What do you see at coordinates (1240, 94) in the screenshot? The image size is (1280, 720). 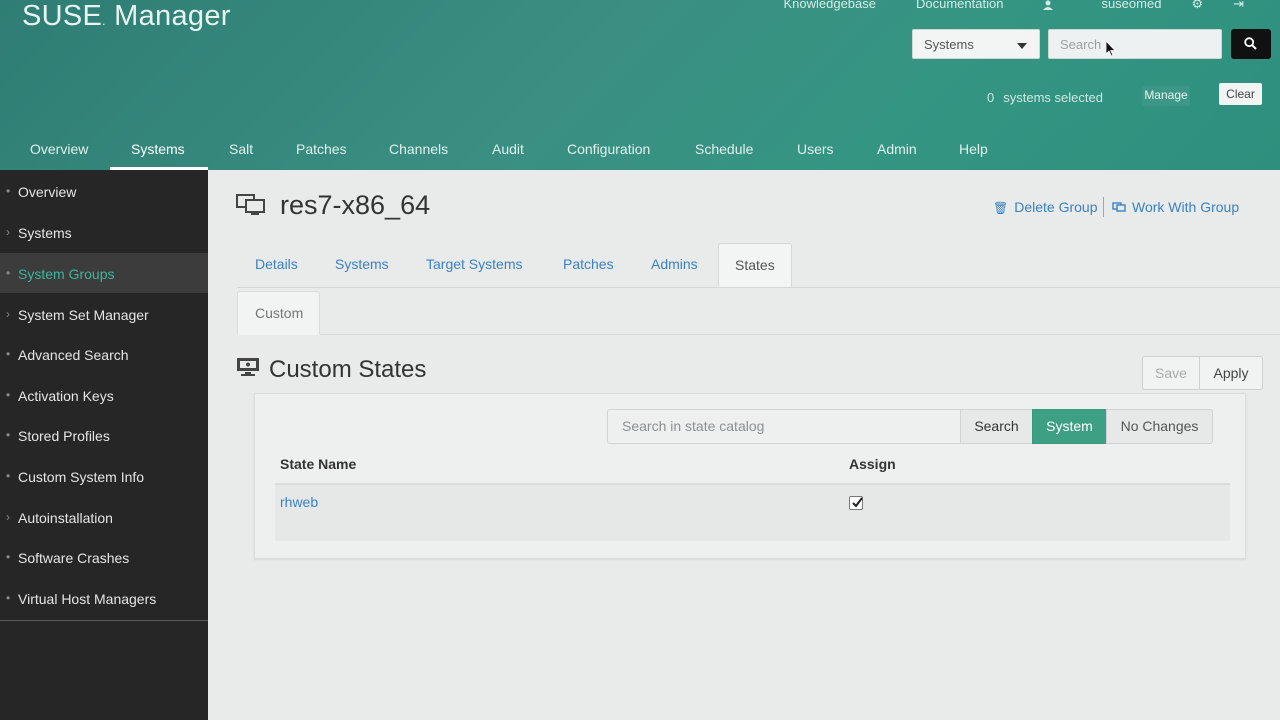 I see `clear-button: Clear` at bounding box center [1240, 94].